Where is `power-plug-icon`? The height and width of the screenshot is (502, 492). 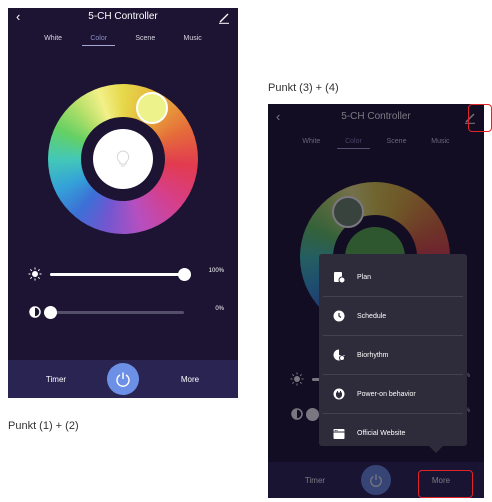 power-plug-icon is located at coordinates (339, 394).